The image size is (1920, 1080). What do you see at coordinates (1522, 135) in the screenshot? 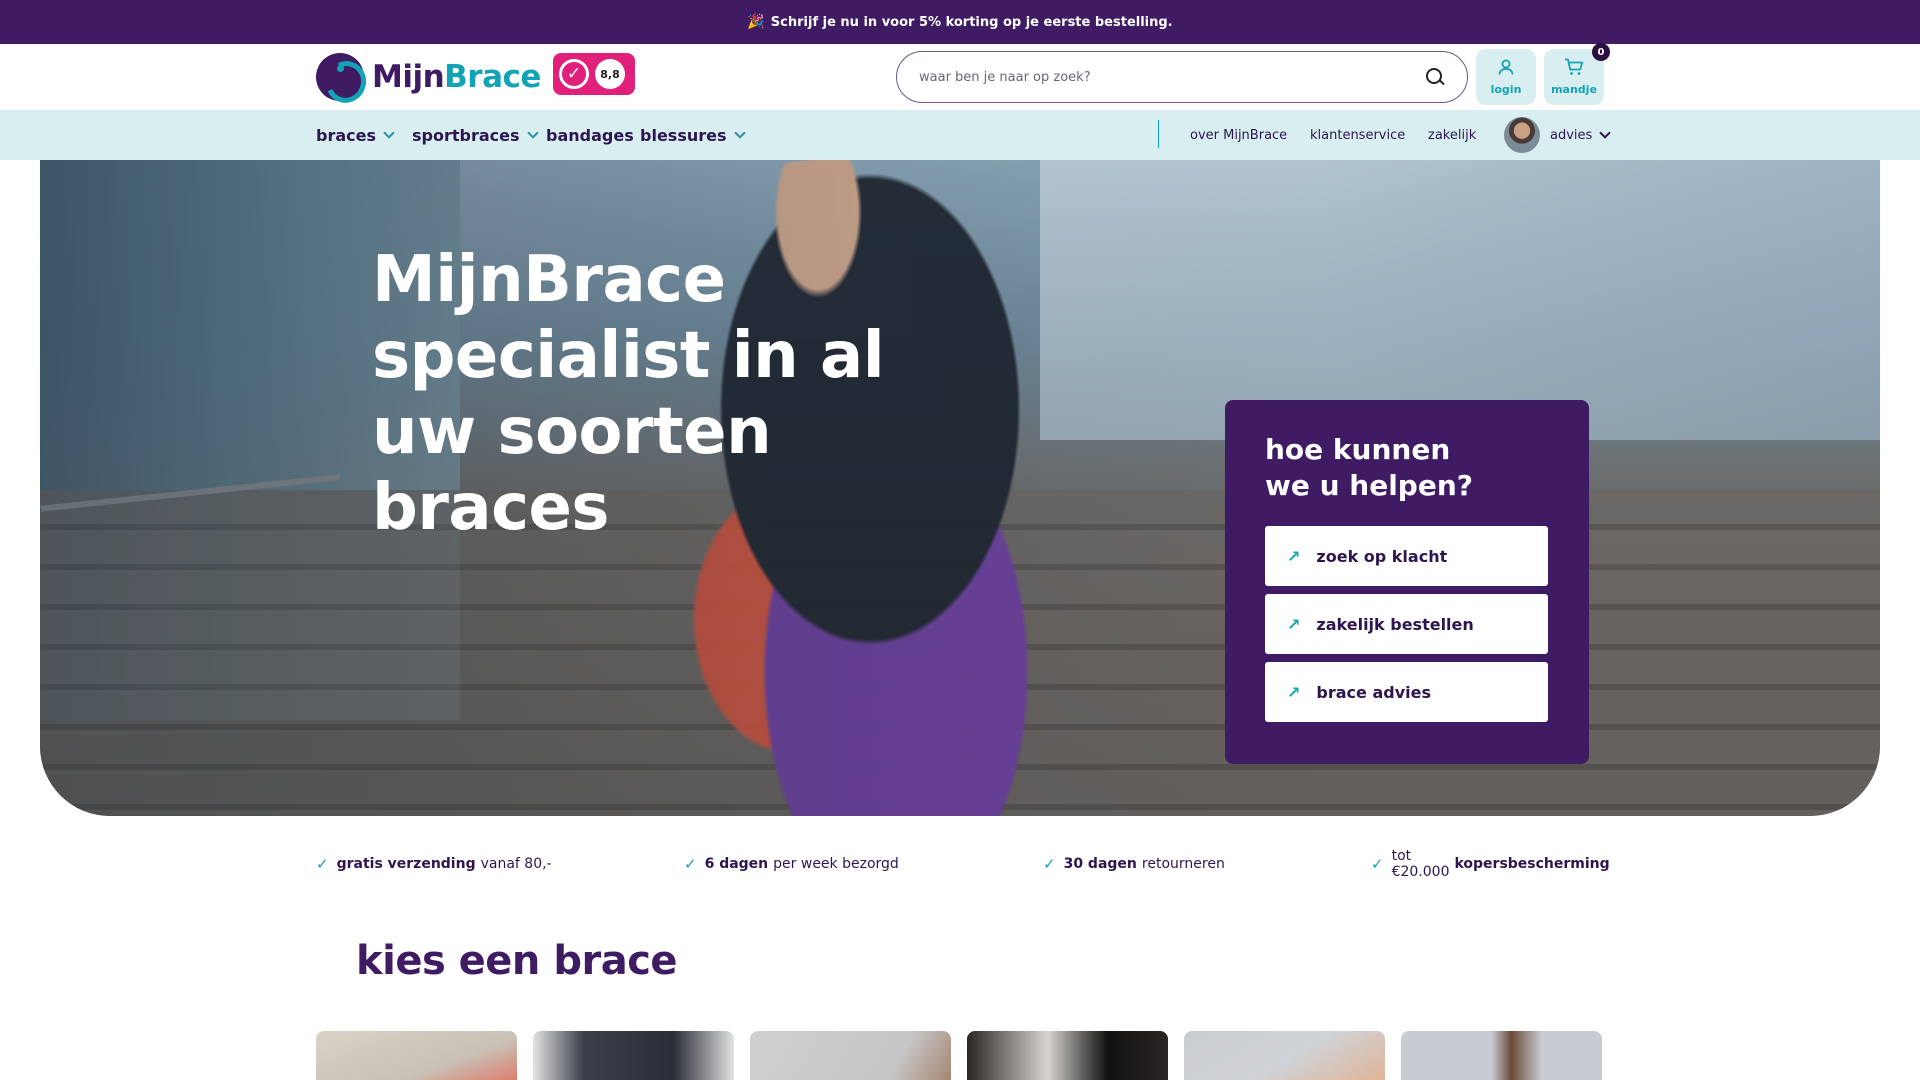
I see `avatar` at bounding box center [1522, 135].